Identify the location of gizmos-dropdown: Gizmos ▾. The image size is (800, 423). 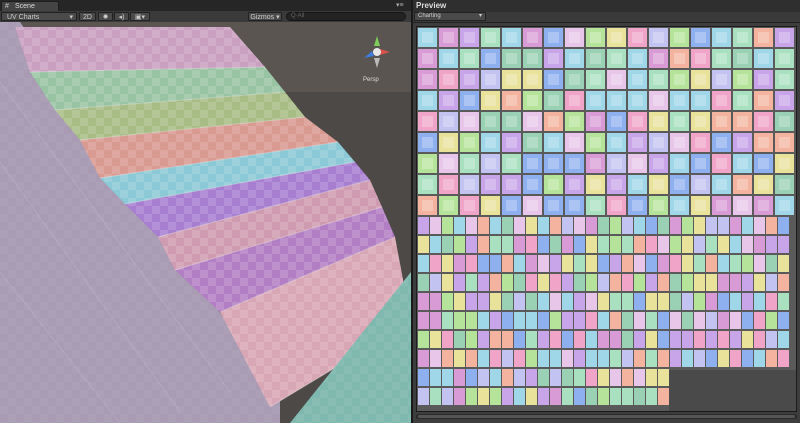
(265, 16).